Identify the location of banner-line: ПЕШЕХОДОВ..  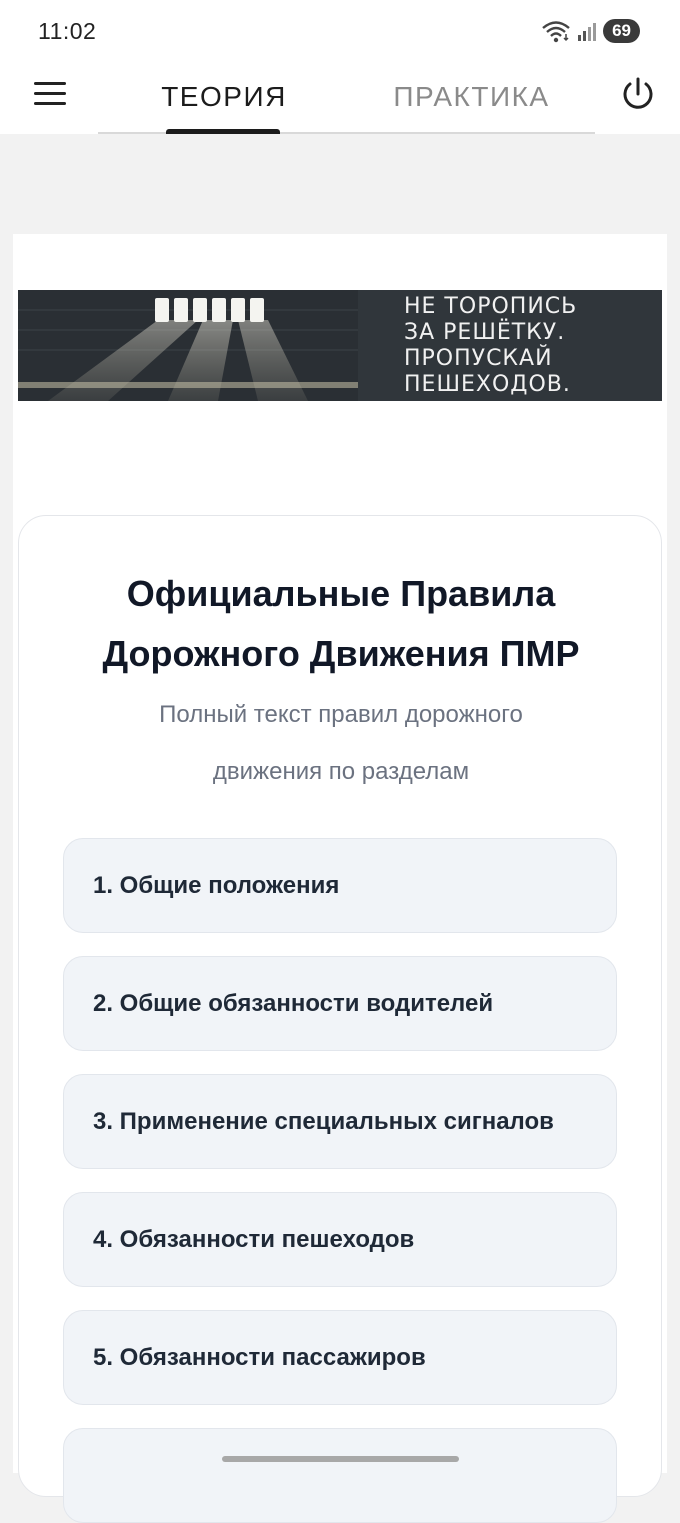
(487, 384).